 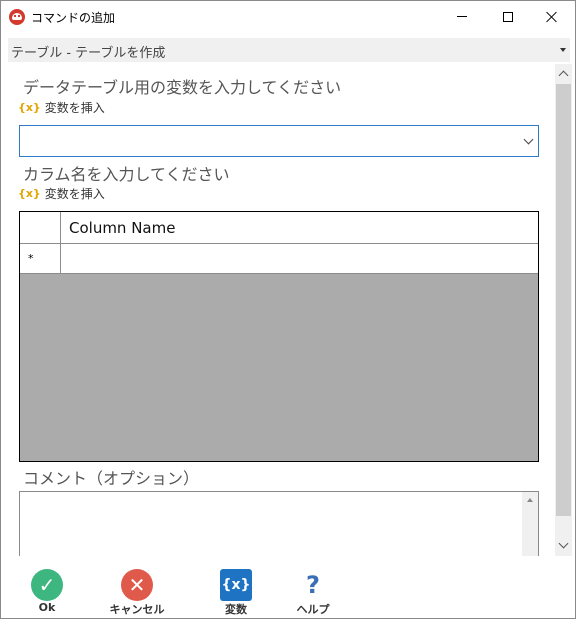 What do you see at coordinates (126, 174) in the screenshot?
I see `column-name-label: カラム名を入力してください` at bounding box center [126, 174].